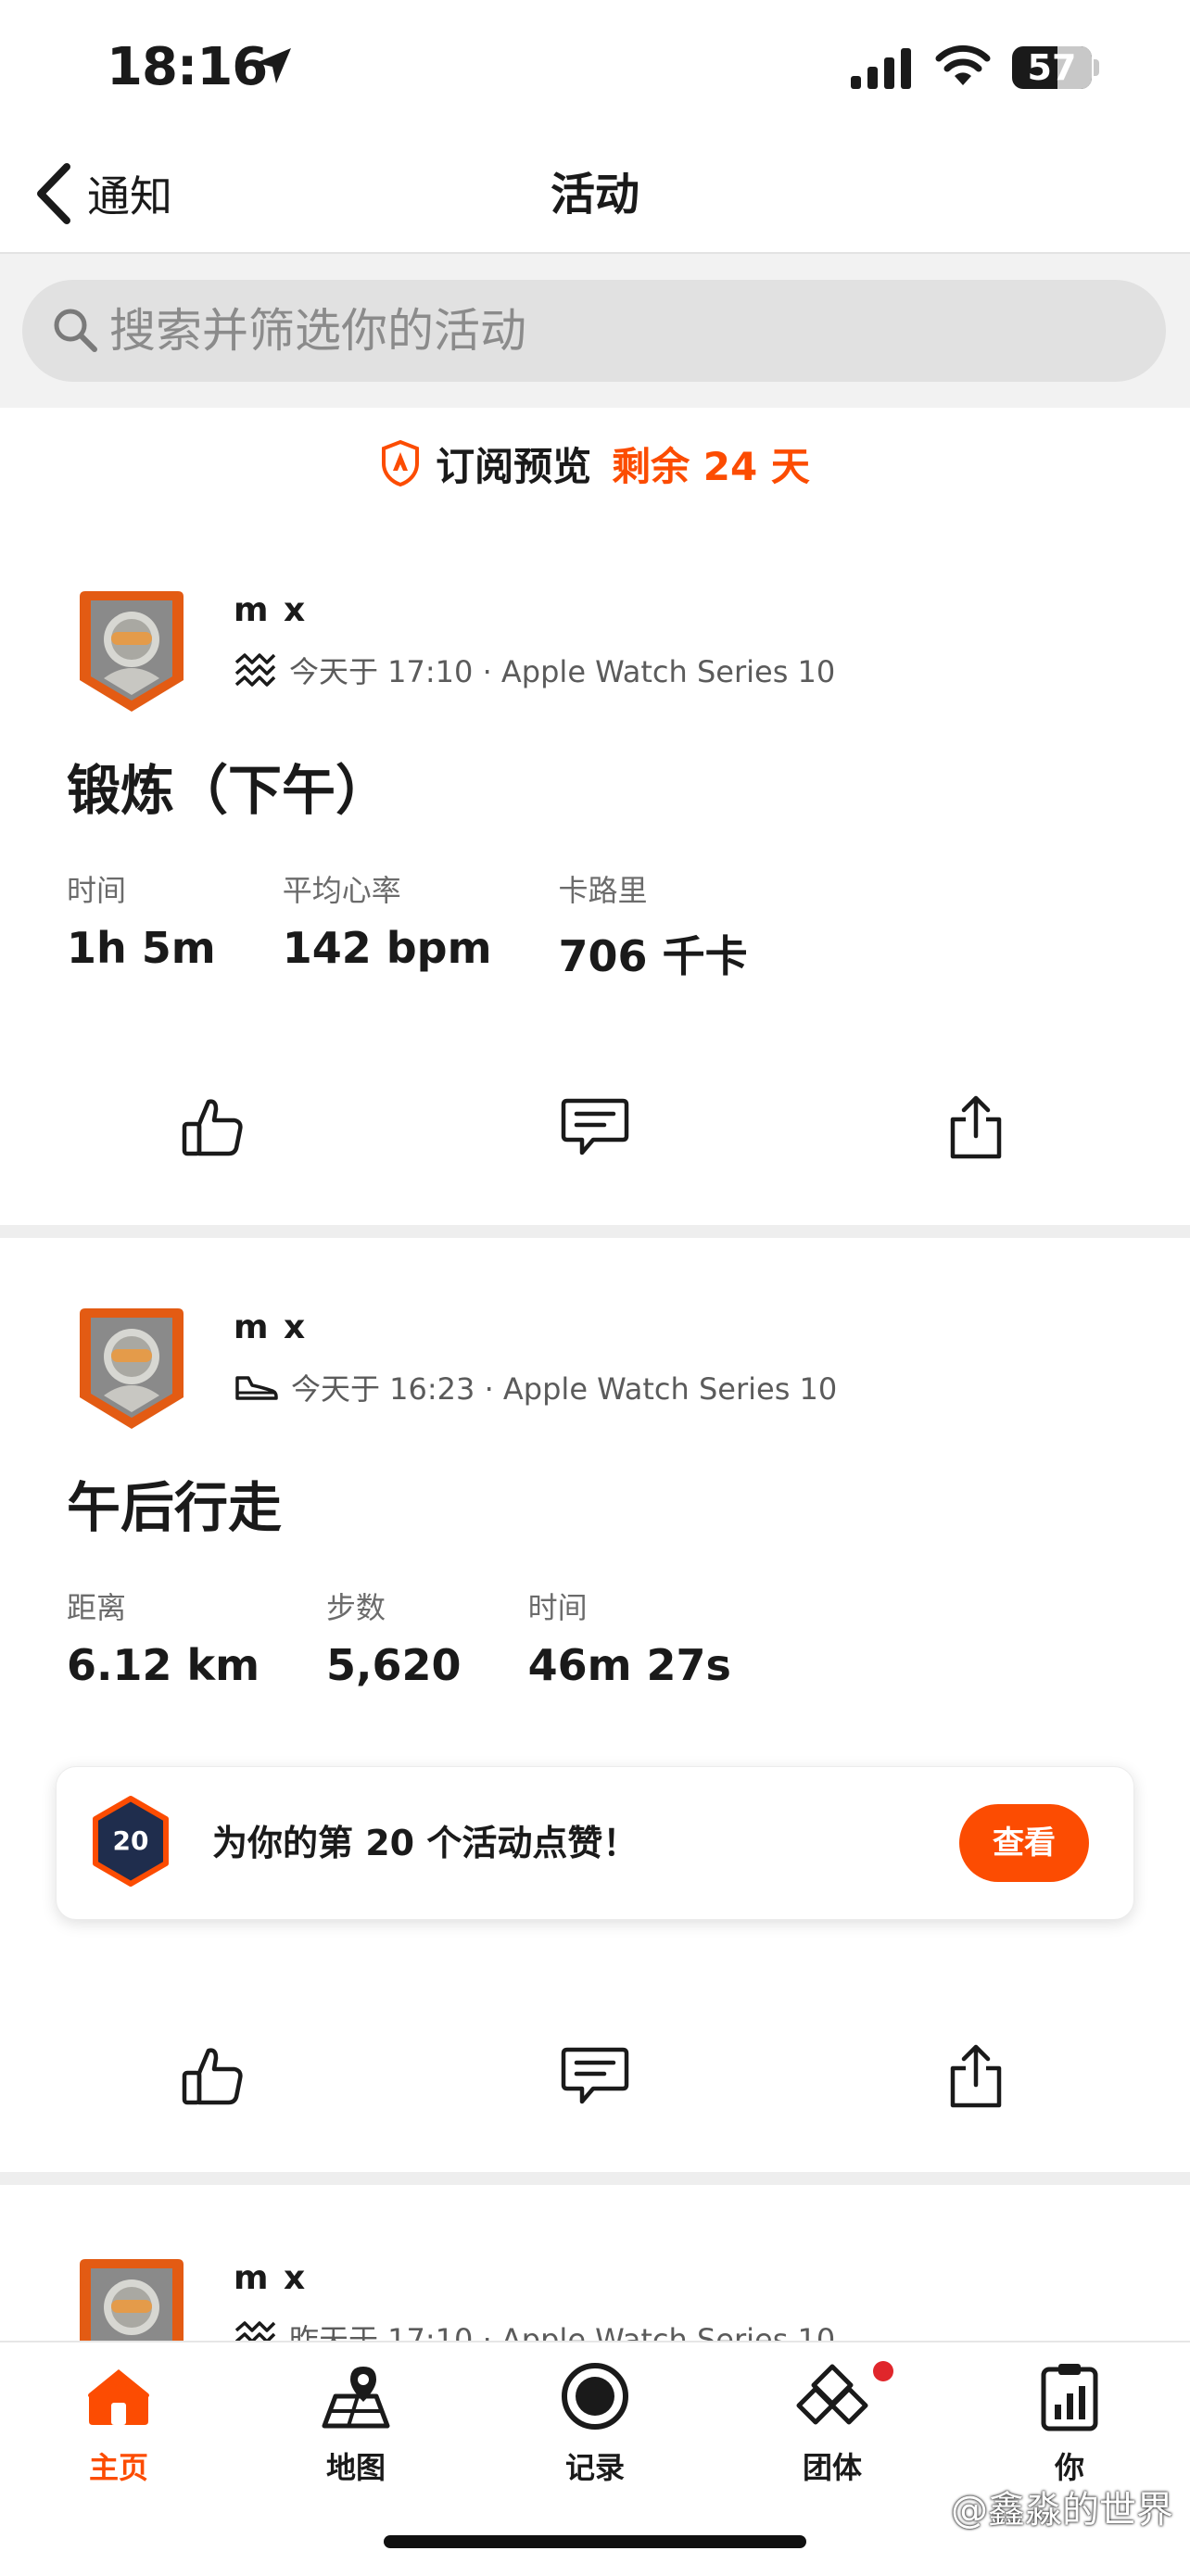 The width and height of the screenshot is (1190, 2576). Describe the element at coordinates (256, 1388) in the screenshot. I see `walk-shoe-icon` at that location.